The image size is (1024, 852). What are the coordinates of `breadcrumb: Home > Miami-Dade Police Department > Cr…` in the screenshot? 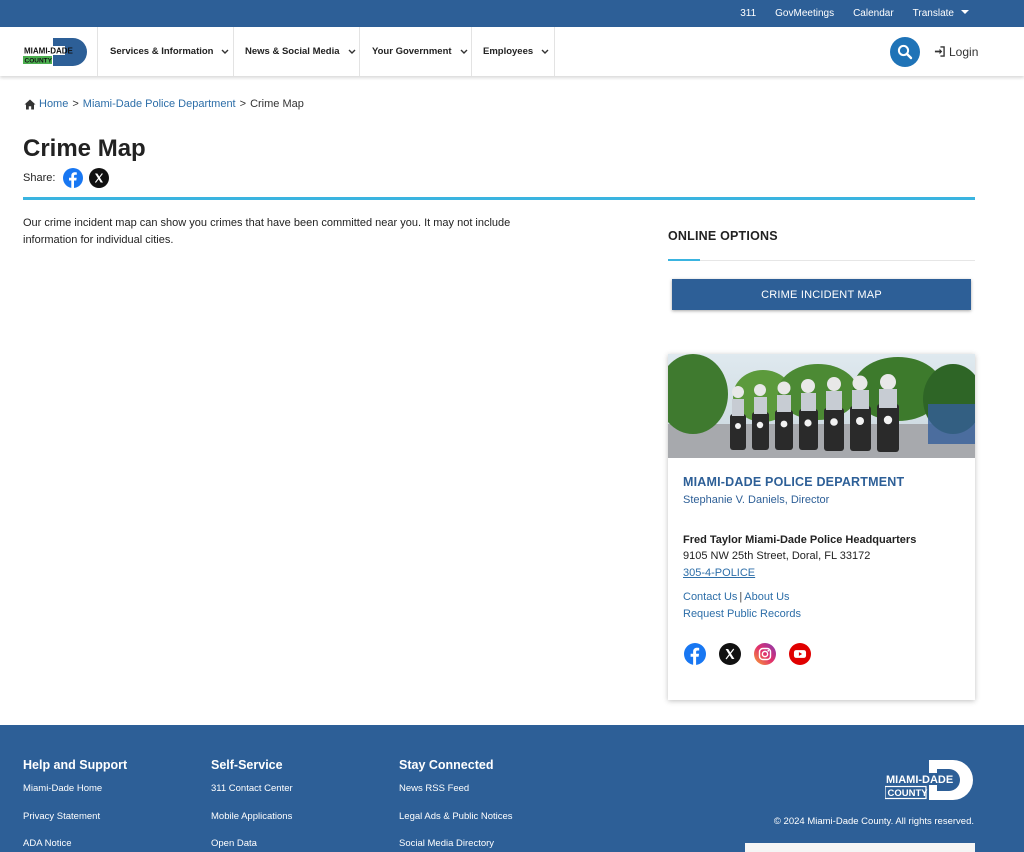 It's located at (164, 104).